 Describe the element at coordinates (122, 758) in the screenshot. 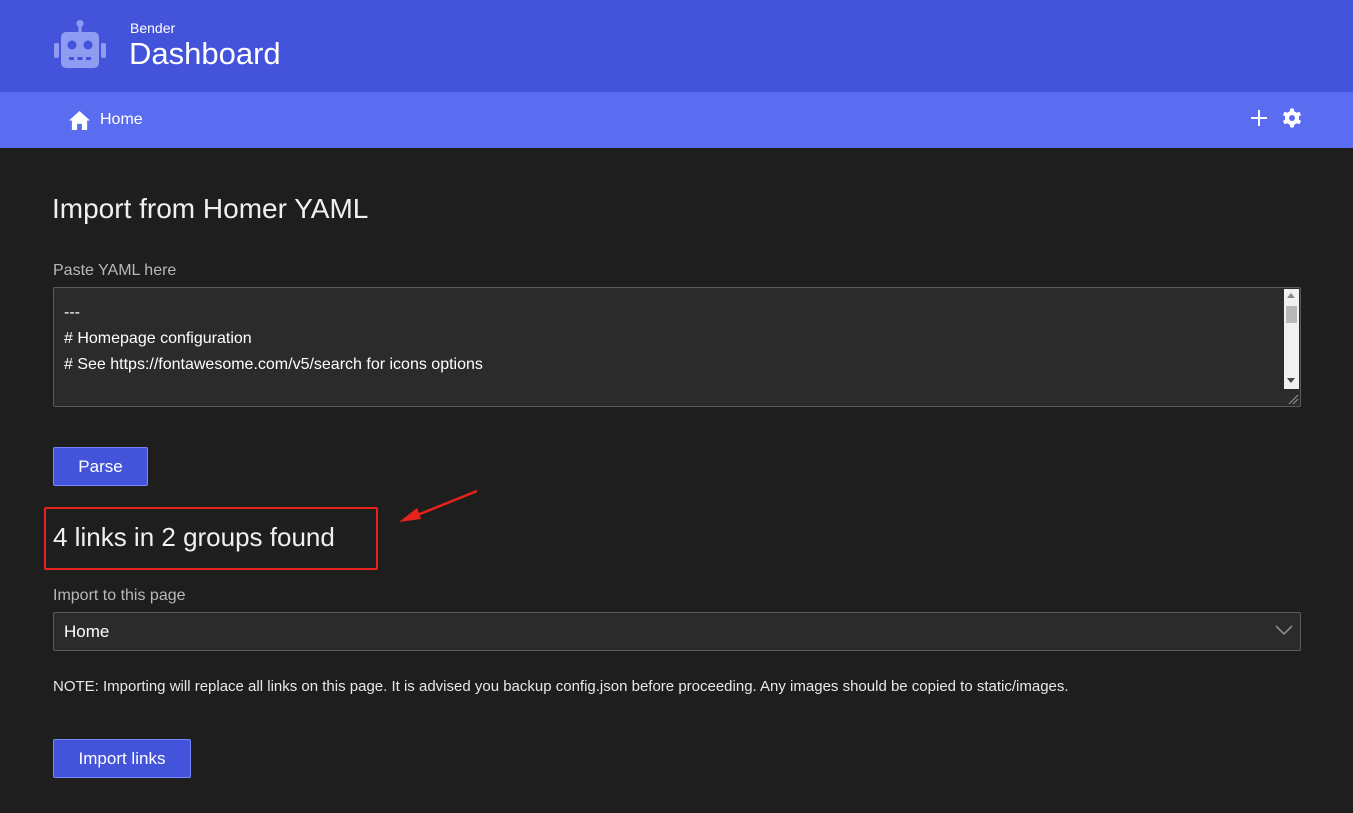

I see `import-links-button: Import links` at that location.